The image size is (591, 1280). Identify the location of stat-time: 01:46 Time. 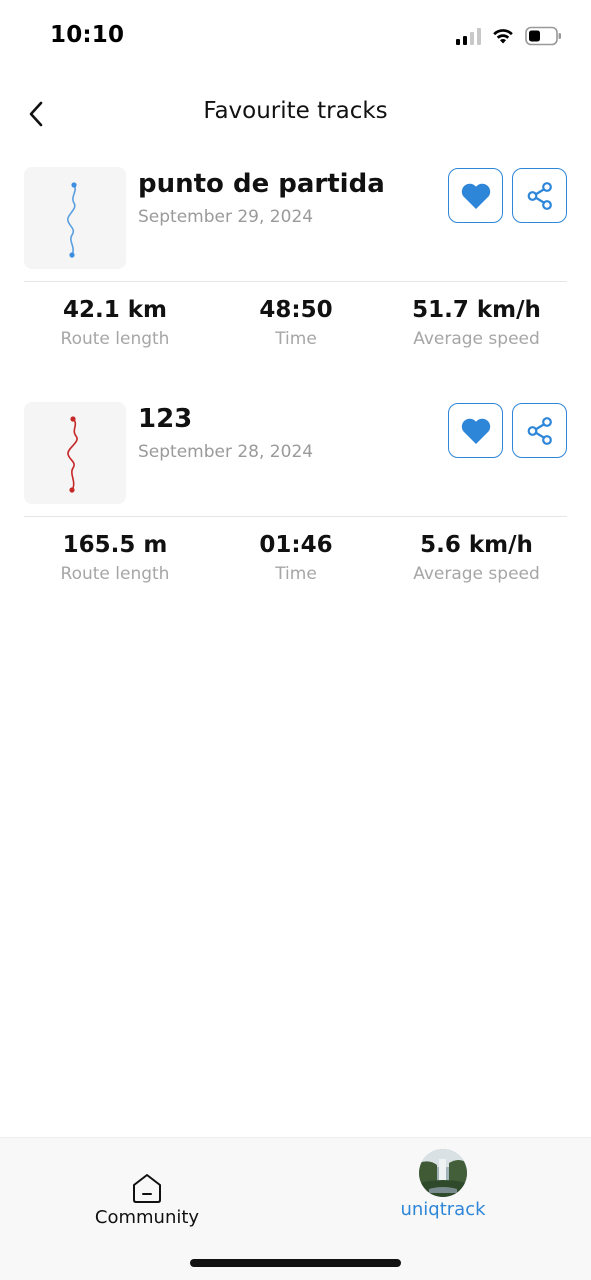
(296, 556).